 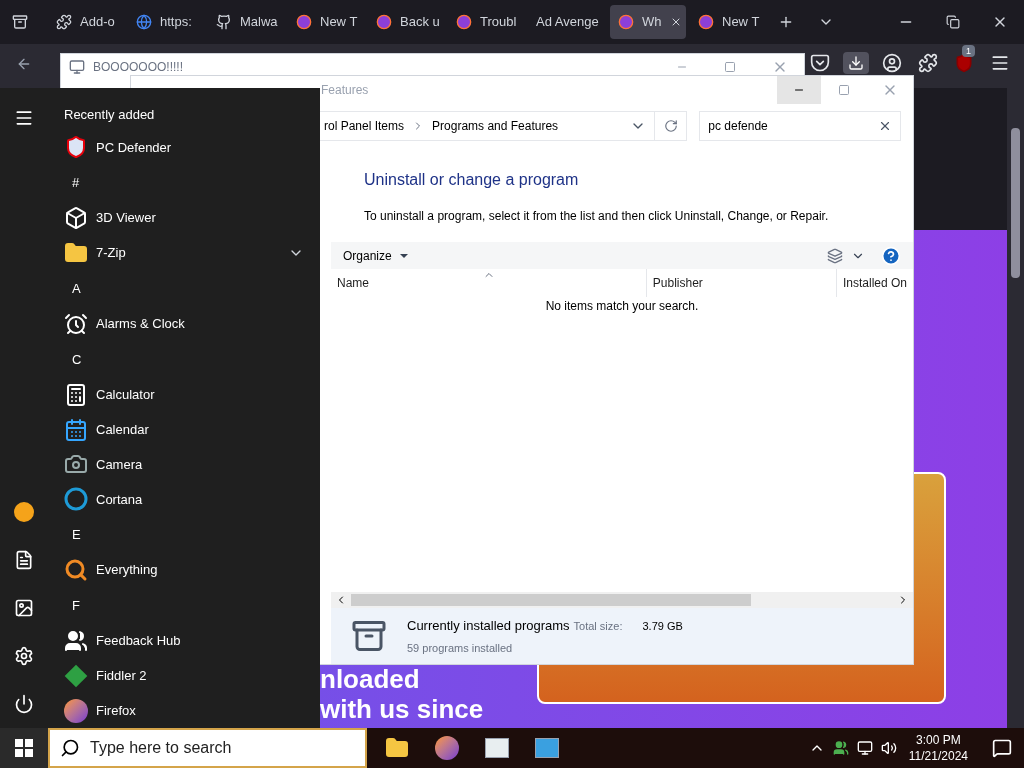 What do you see at coordinates (76, 288) in the screenshot?
I see `letter-header: A` at bounding box center [76, 288].